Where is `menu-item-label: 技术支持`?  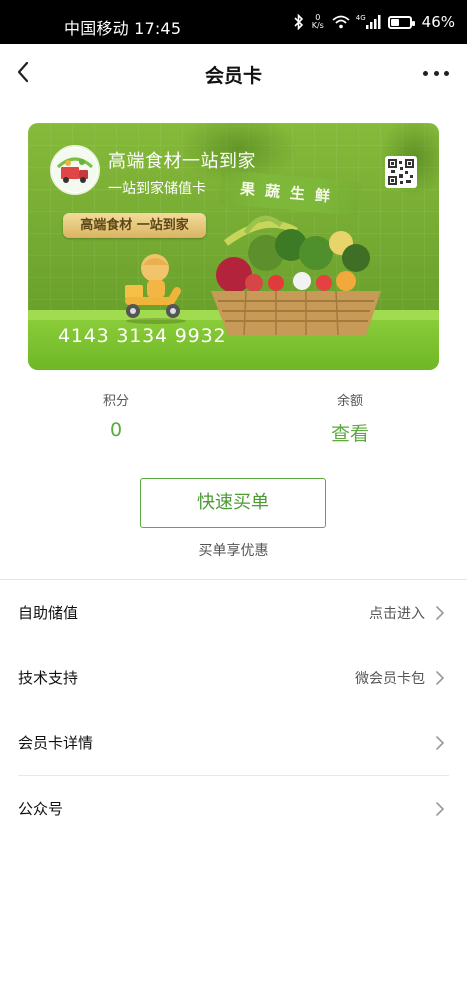 menu-item-label: 技术支持 is located at coordinates (48, 678).